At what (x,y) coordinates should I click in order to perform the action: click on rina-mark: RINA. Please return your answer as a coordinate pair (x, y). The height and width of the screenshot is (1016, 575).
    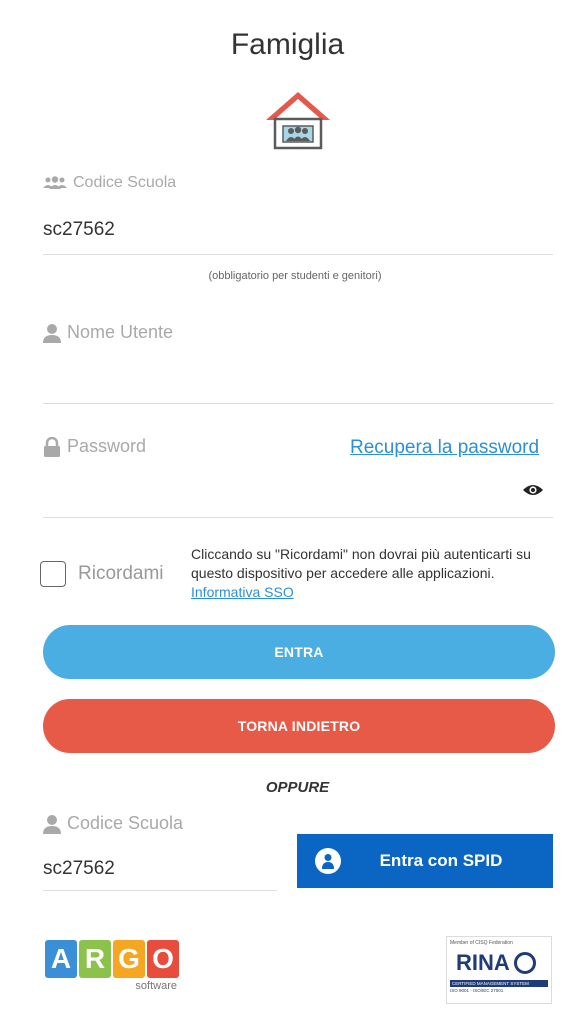
    Looking at the image, I should click on (503, 963).